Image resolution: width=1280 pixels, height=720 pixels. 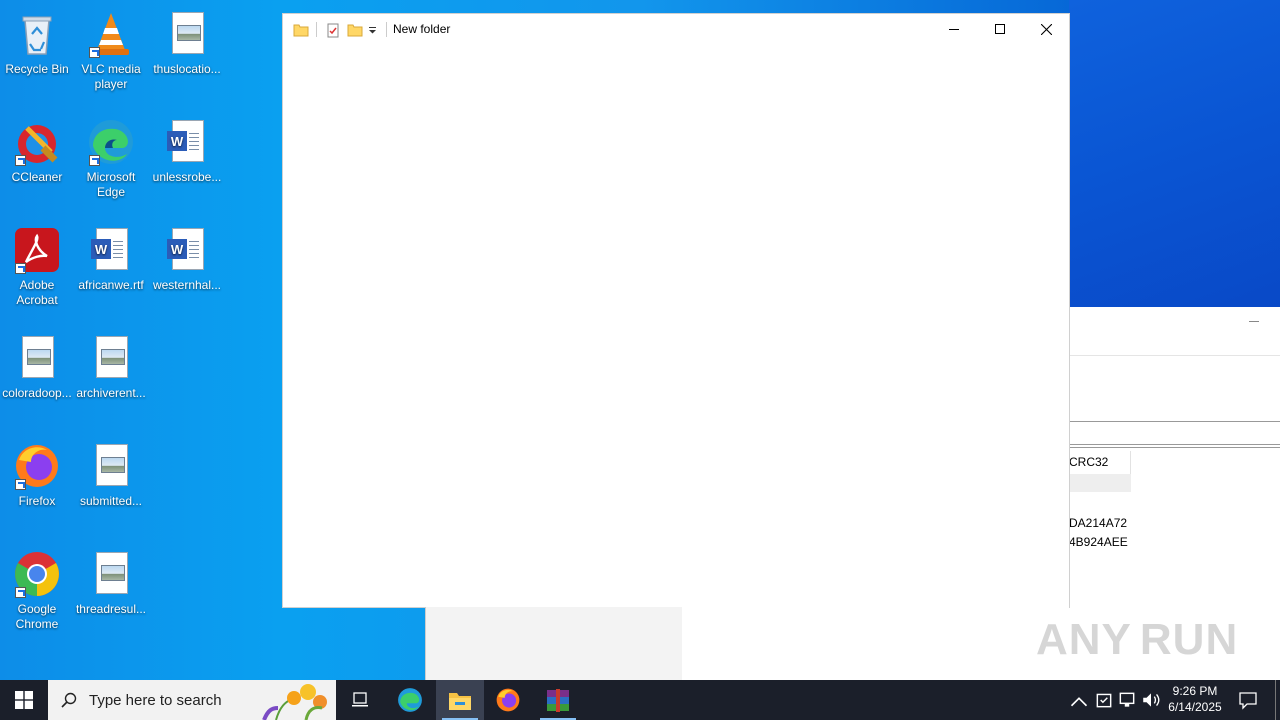 I want to click on close-icon, so click(x=1046, y=29).